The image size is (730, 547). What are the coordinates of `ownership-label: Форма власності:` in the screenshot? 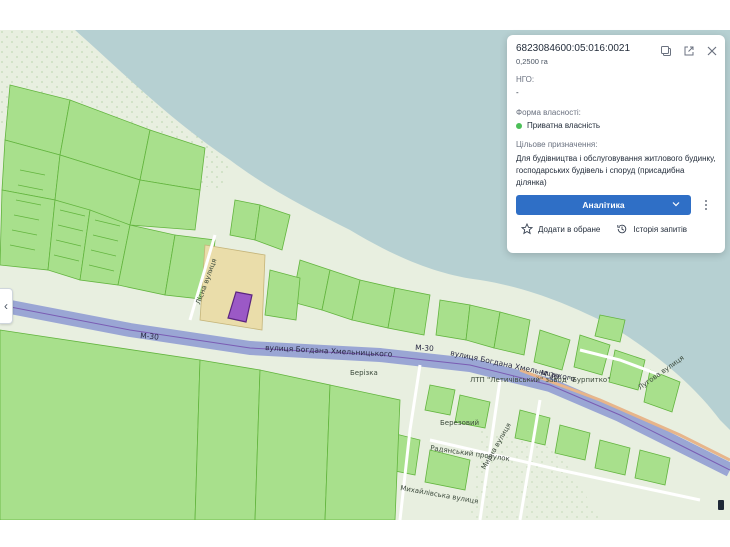 It's located at (548, 112).